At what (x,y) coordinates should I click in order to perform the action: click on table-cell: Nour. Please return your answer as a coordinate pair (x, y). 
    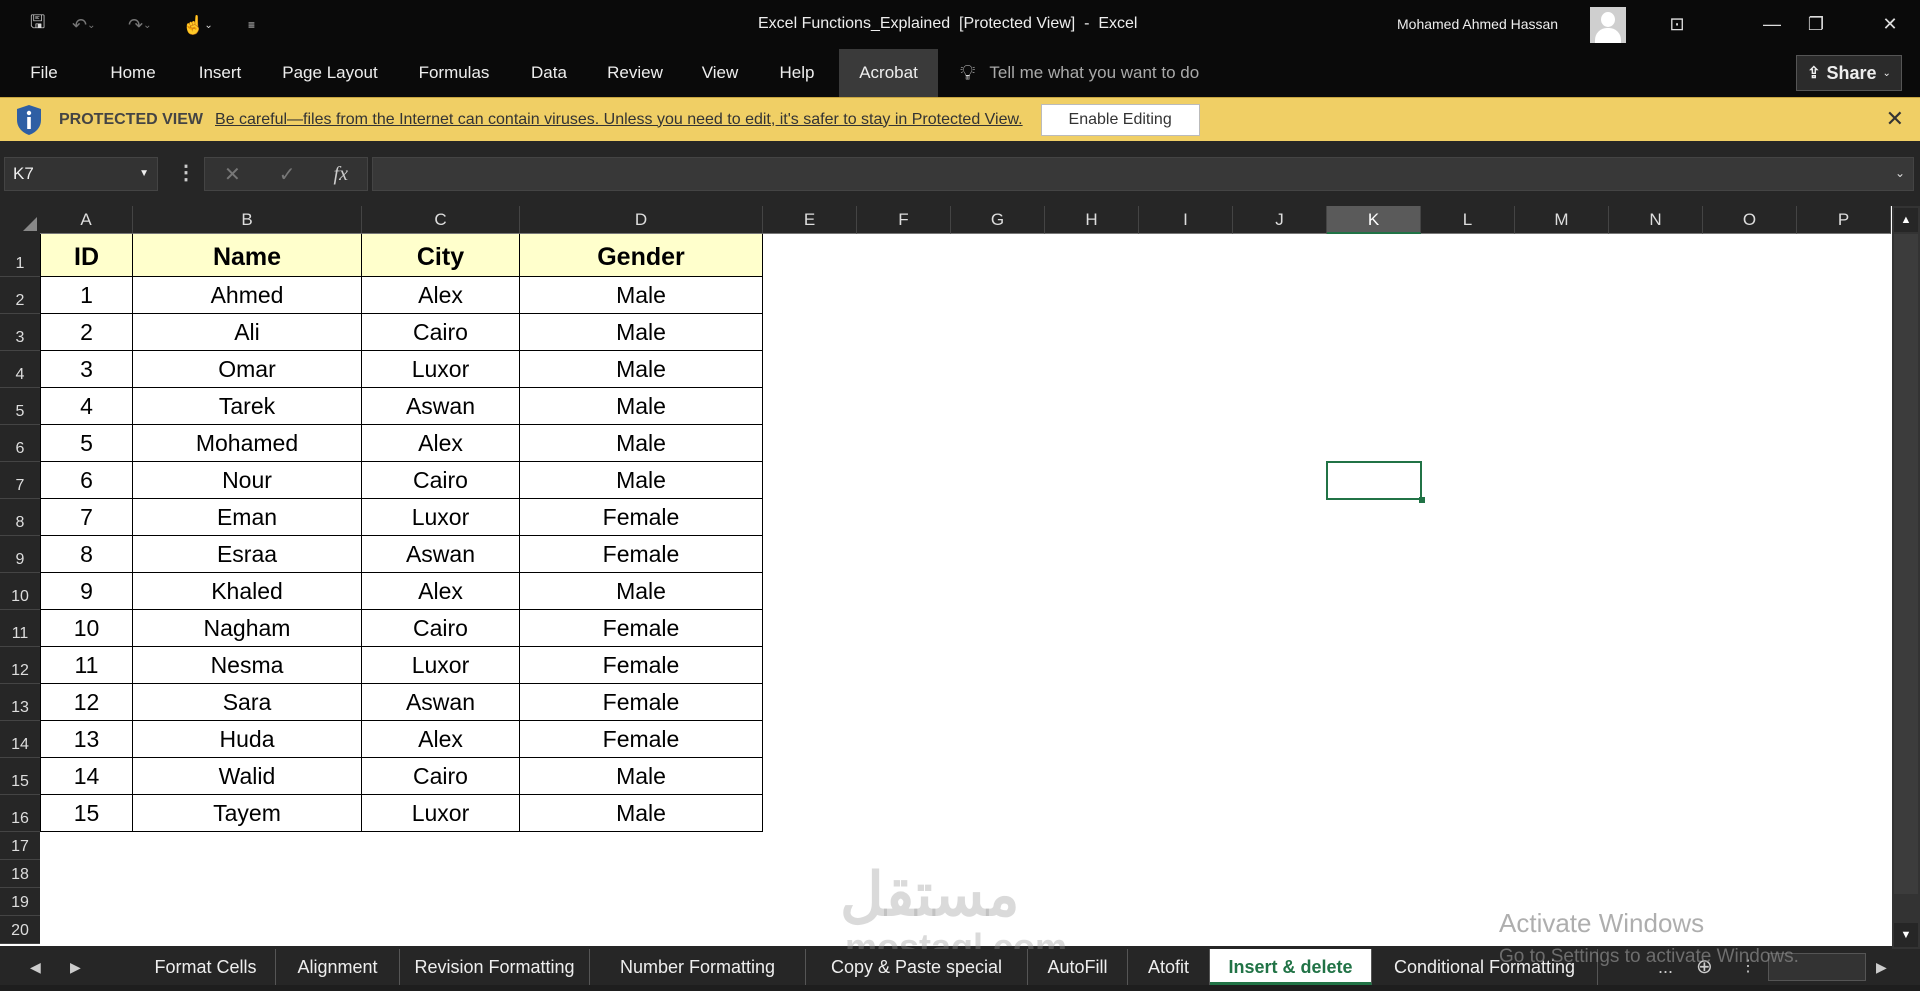
    Looking at the image, I should click on (247, 480).